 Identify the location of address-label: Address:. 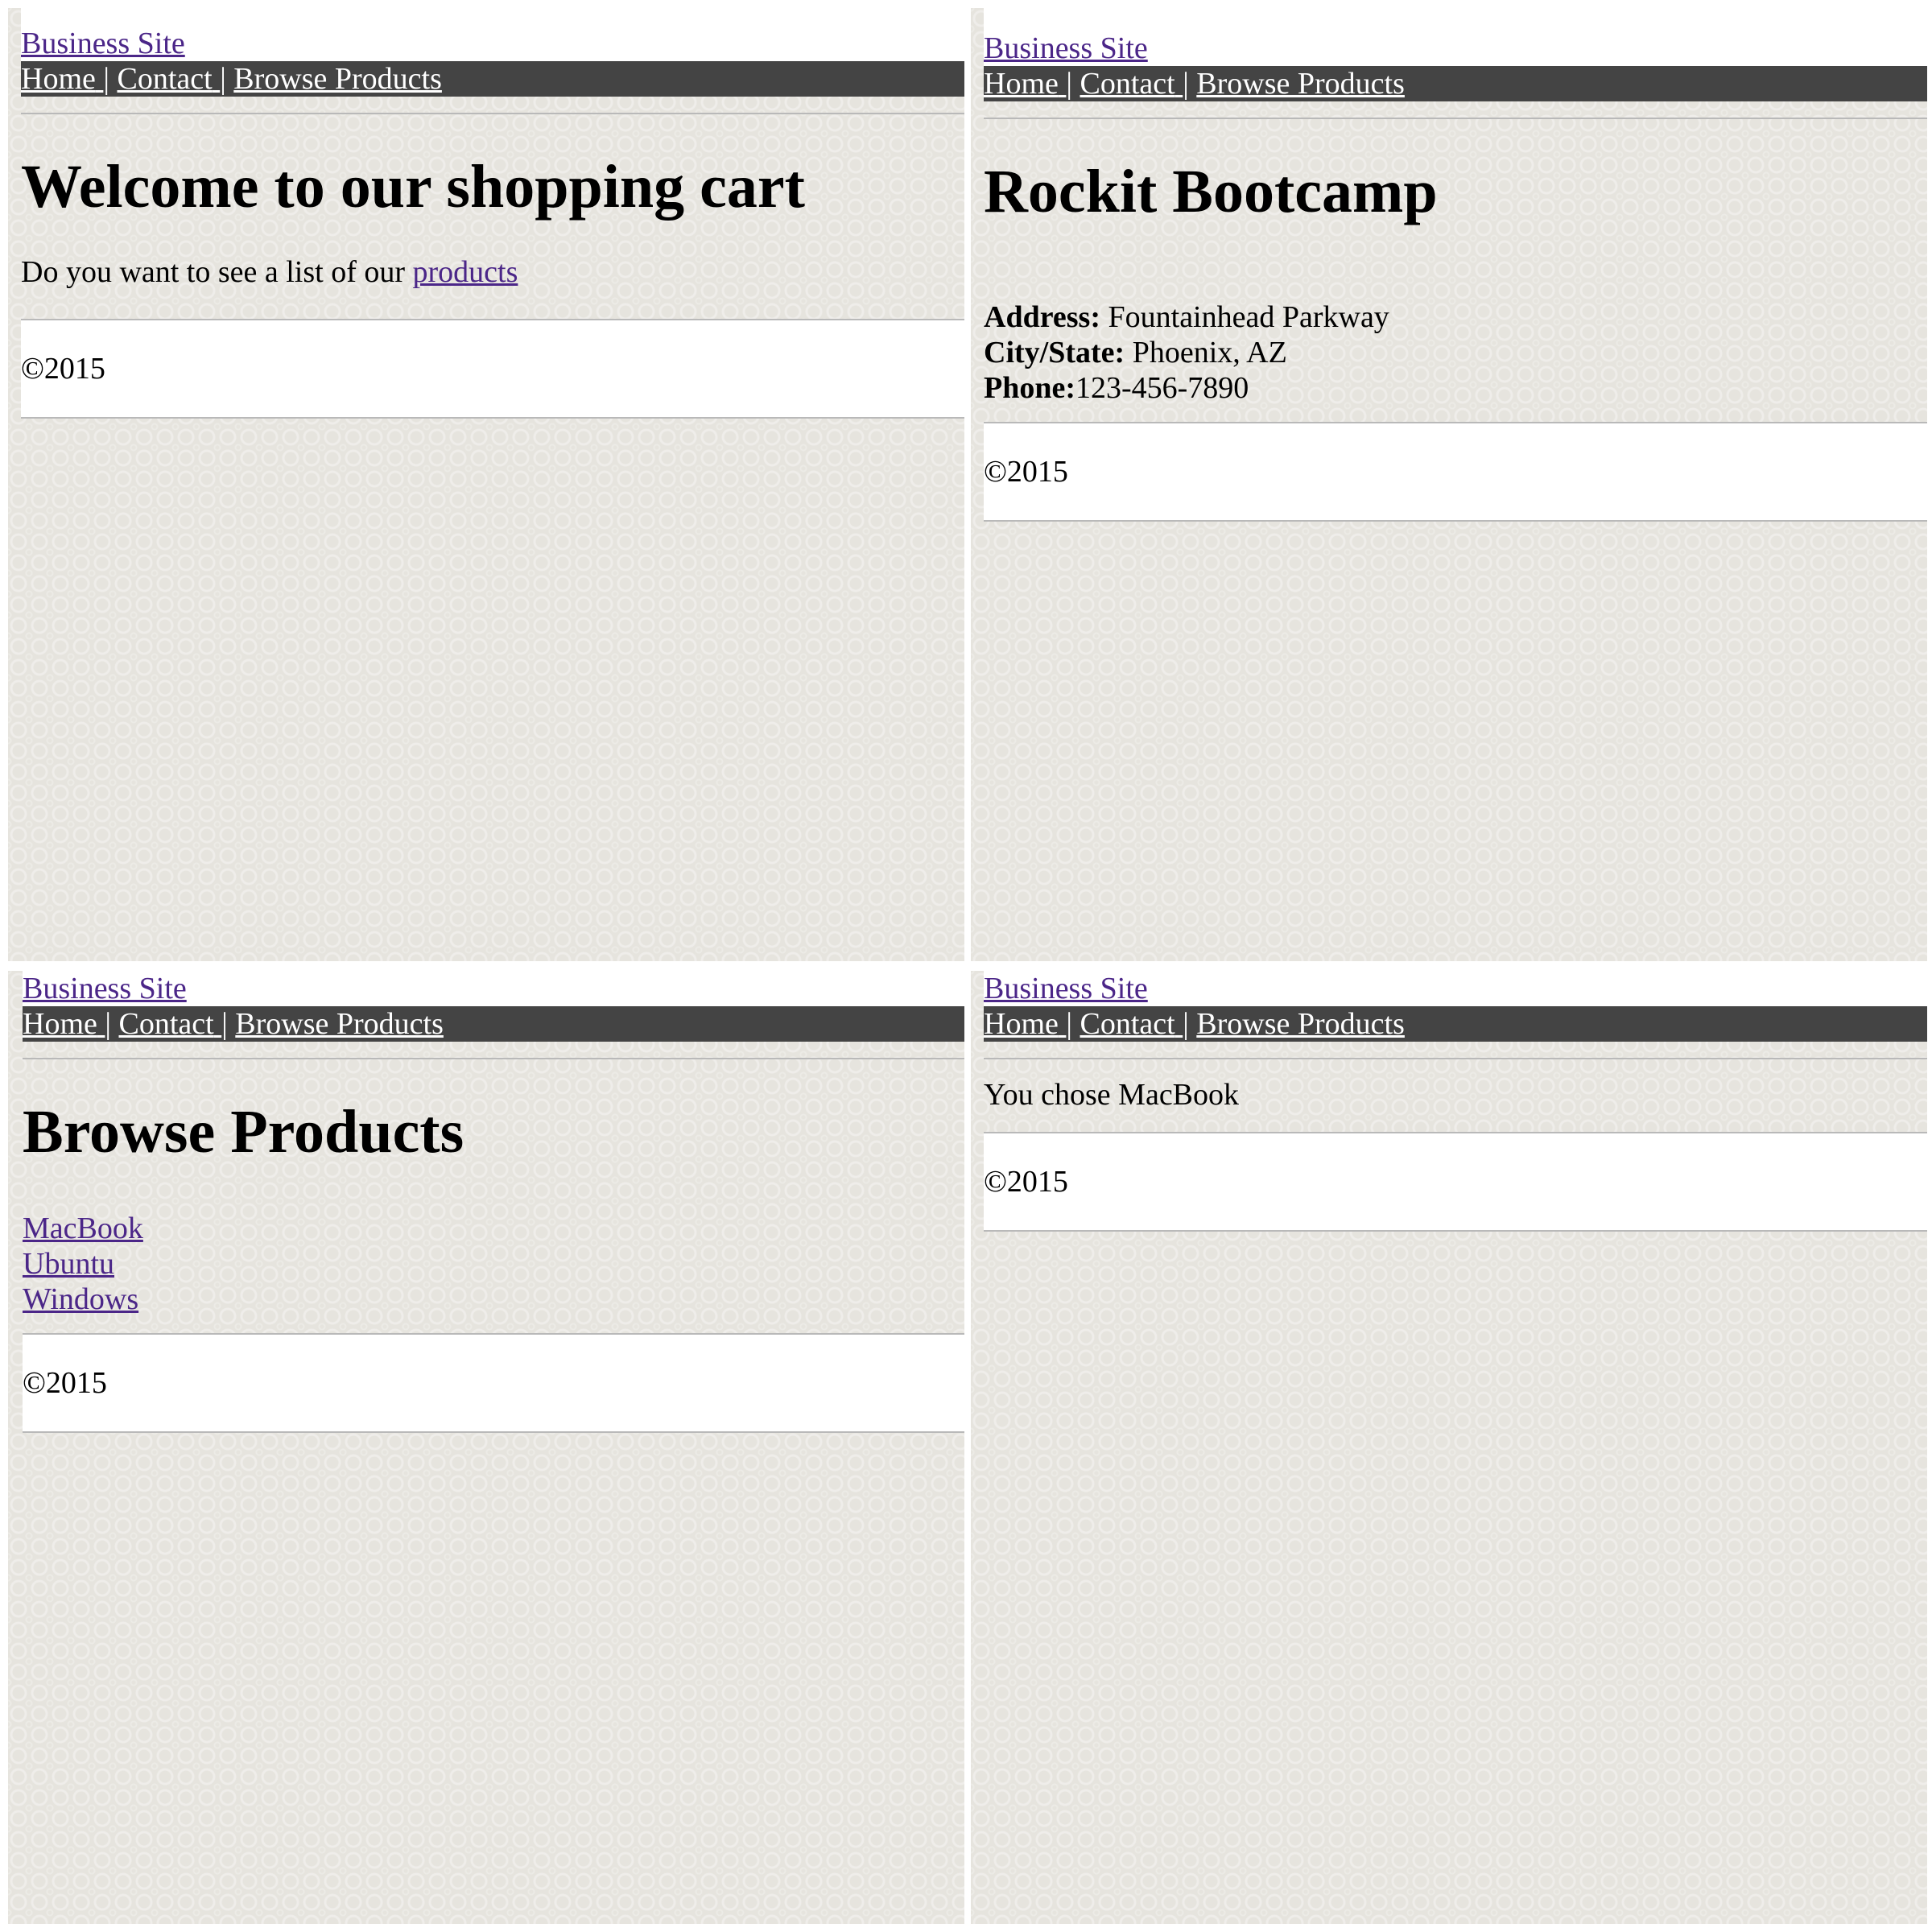
(1042, 317).